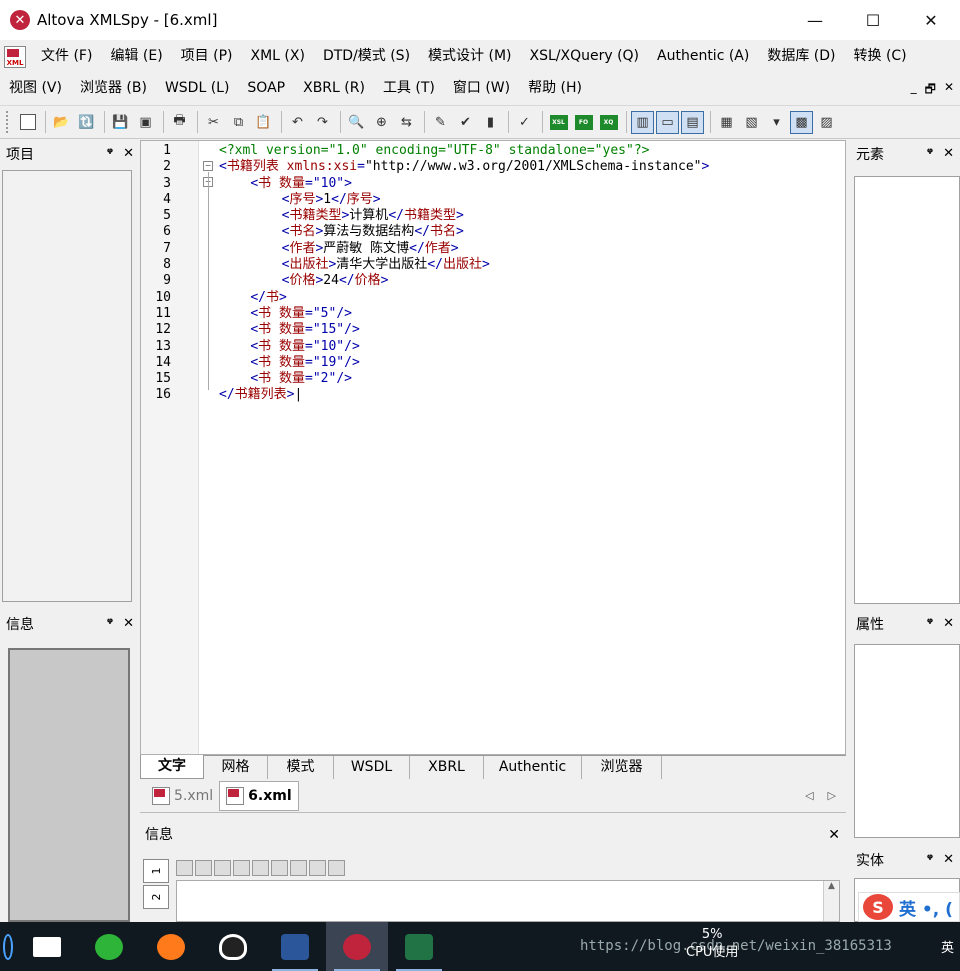 The height and width of the screenshot is (971, 960). What do you see at coordinates (464, 379) in the screenshot?
I see `code-line: <书 数量="2"/>` at bounding box center [464, 379].